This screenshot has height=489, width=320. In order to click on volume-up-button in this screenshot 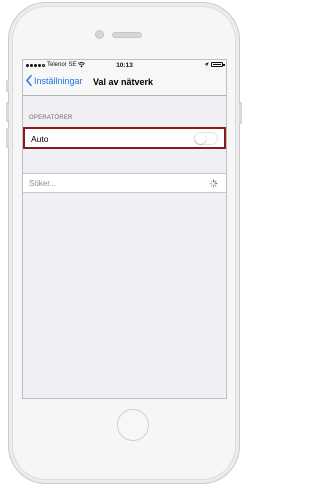, I will do `click(7, 112)`.